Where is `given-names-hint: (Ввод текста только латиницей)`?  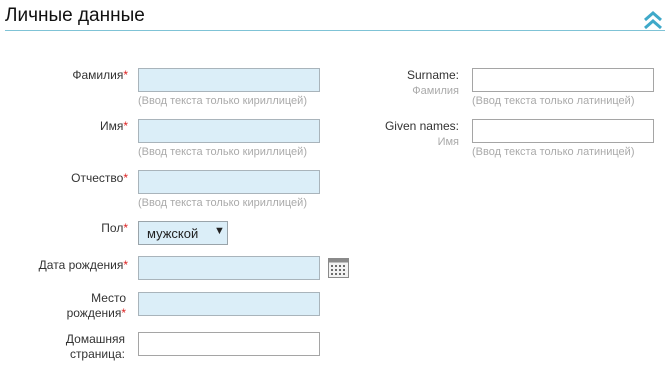
given-names-hint: (Ввод текста только латиницей) is located at coordinates (553, 152).